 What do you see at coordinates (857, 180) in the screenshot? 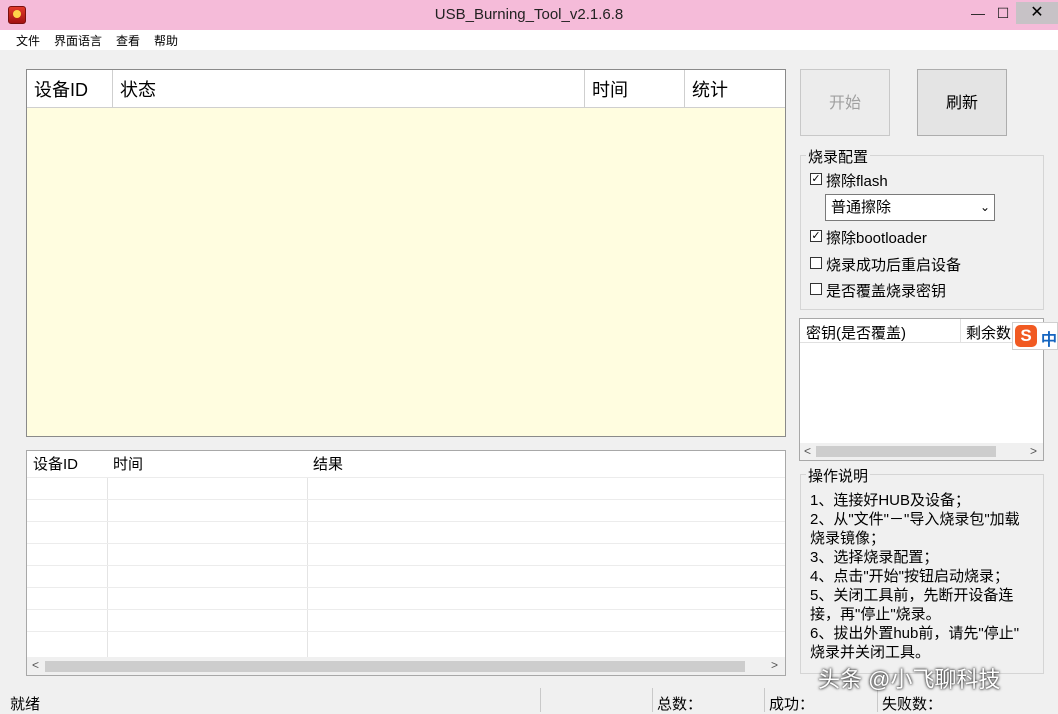
I see `erase-flash-label: 擦除flash` at bounding box center [857, 180].